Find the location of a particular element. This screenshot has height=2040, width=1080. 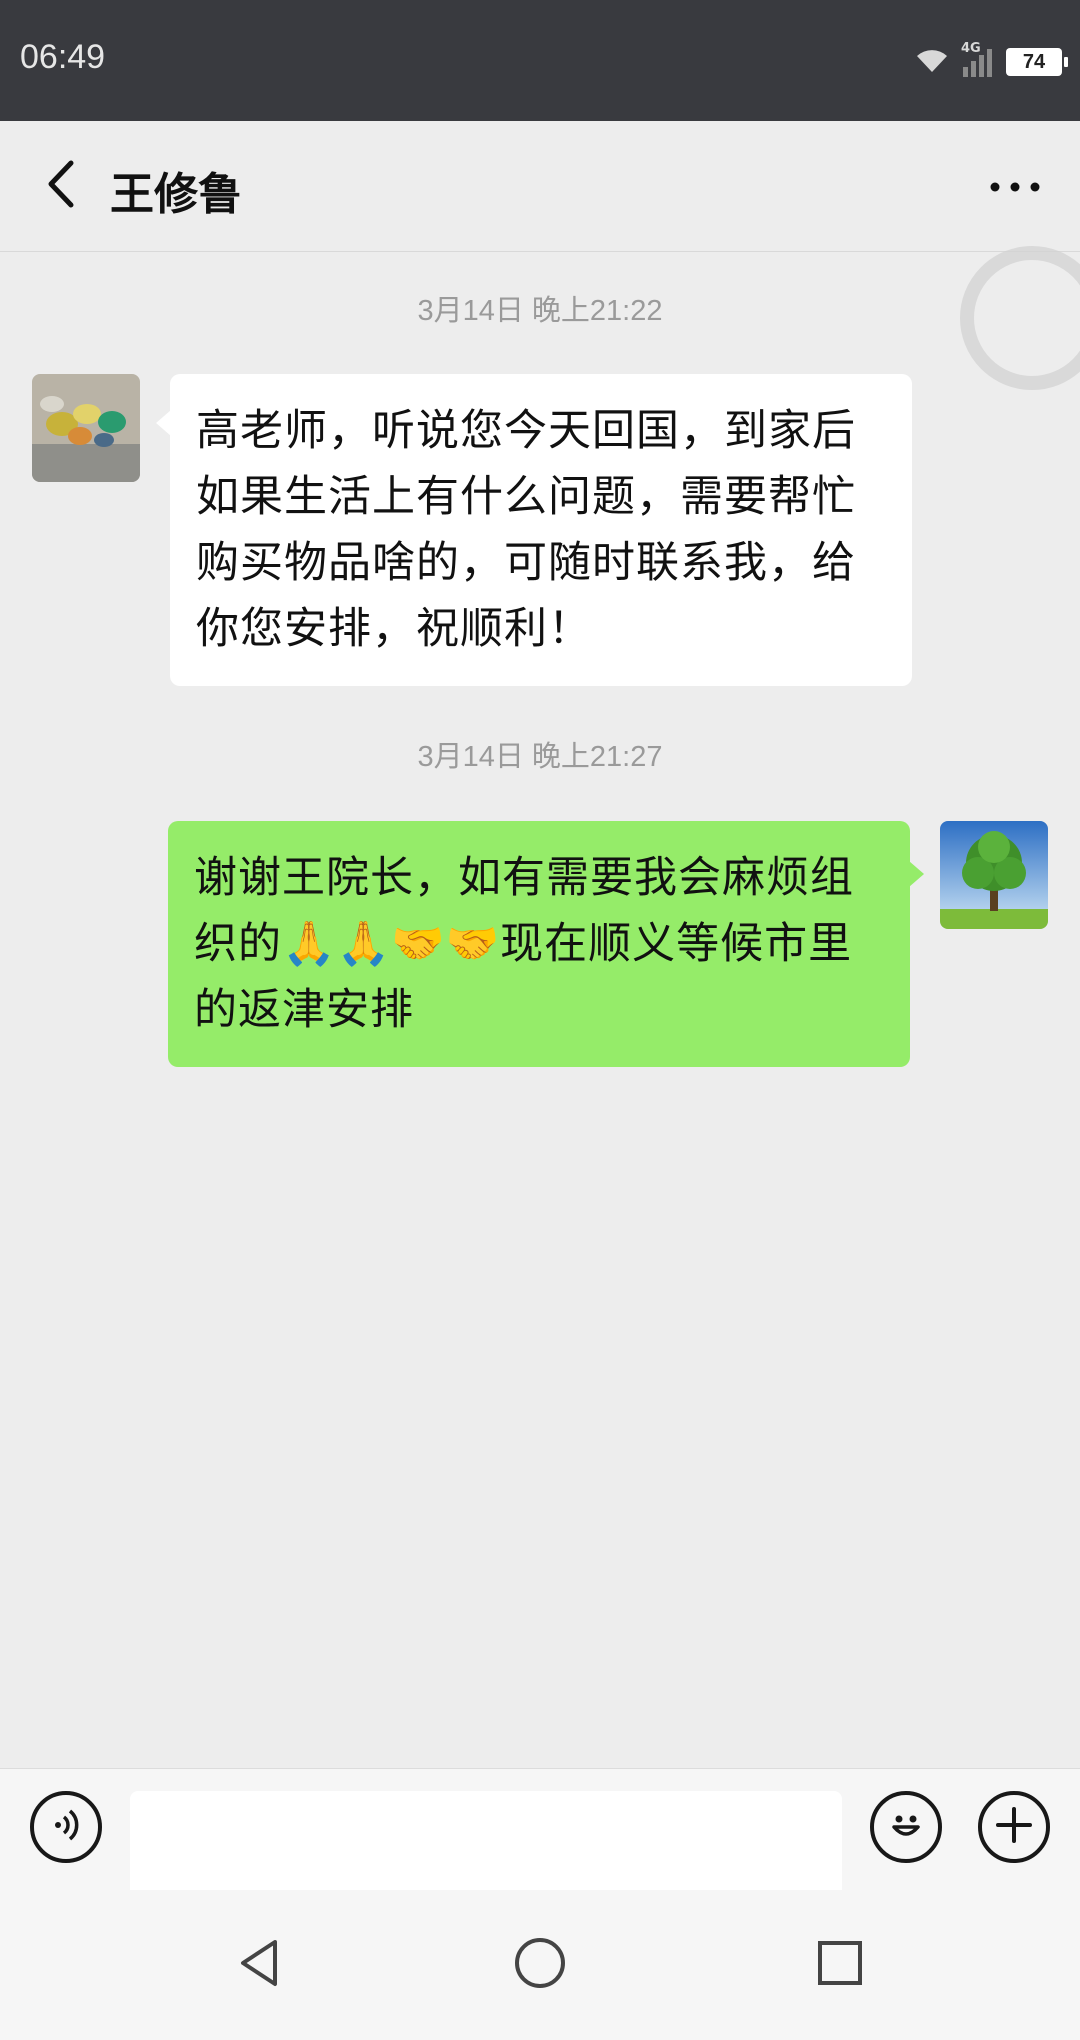

battery-icon: 74 is located at coordinates (1037, 62).